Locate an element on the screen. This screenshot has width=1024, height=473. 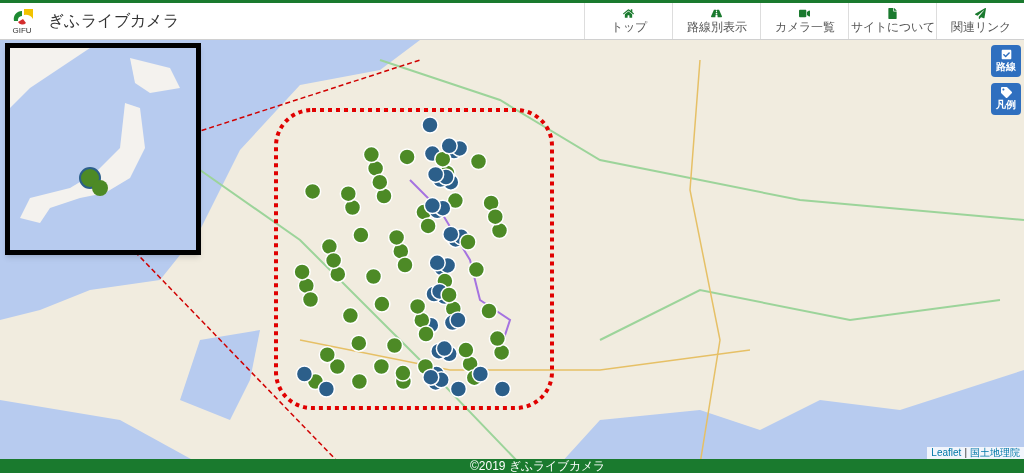
video-camera-icon is located at coordinates (804, 13).